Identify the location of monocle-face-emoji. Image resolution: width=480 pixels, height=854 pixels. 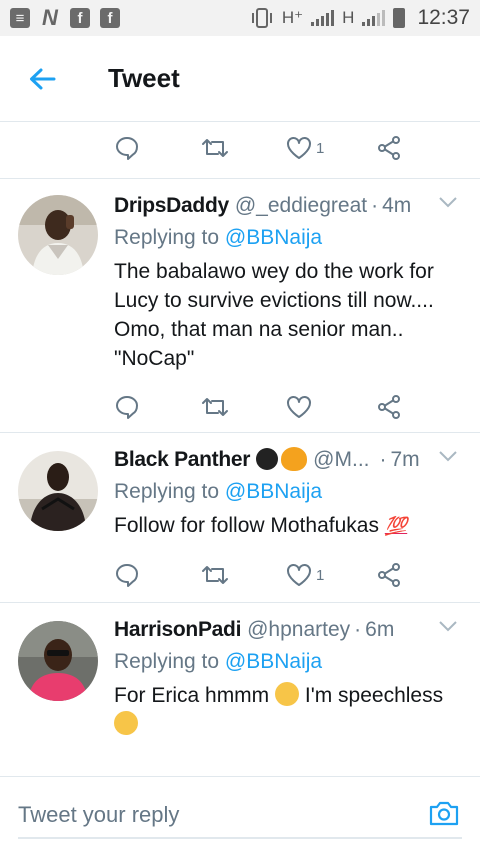
(287, 694).